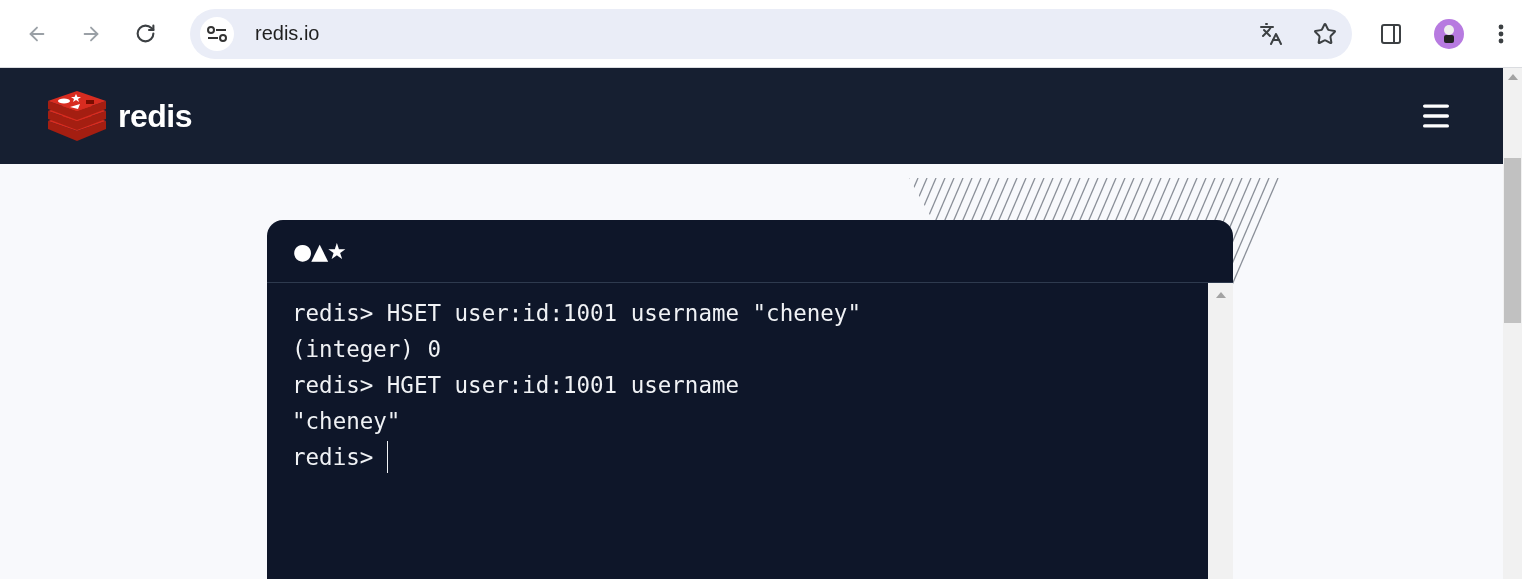 Image resolution: width=1522 pixels, height=579 pixels. I want to click on profile-avatar, so click(1449, 33).